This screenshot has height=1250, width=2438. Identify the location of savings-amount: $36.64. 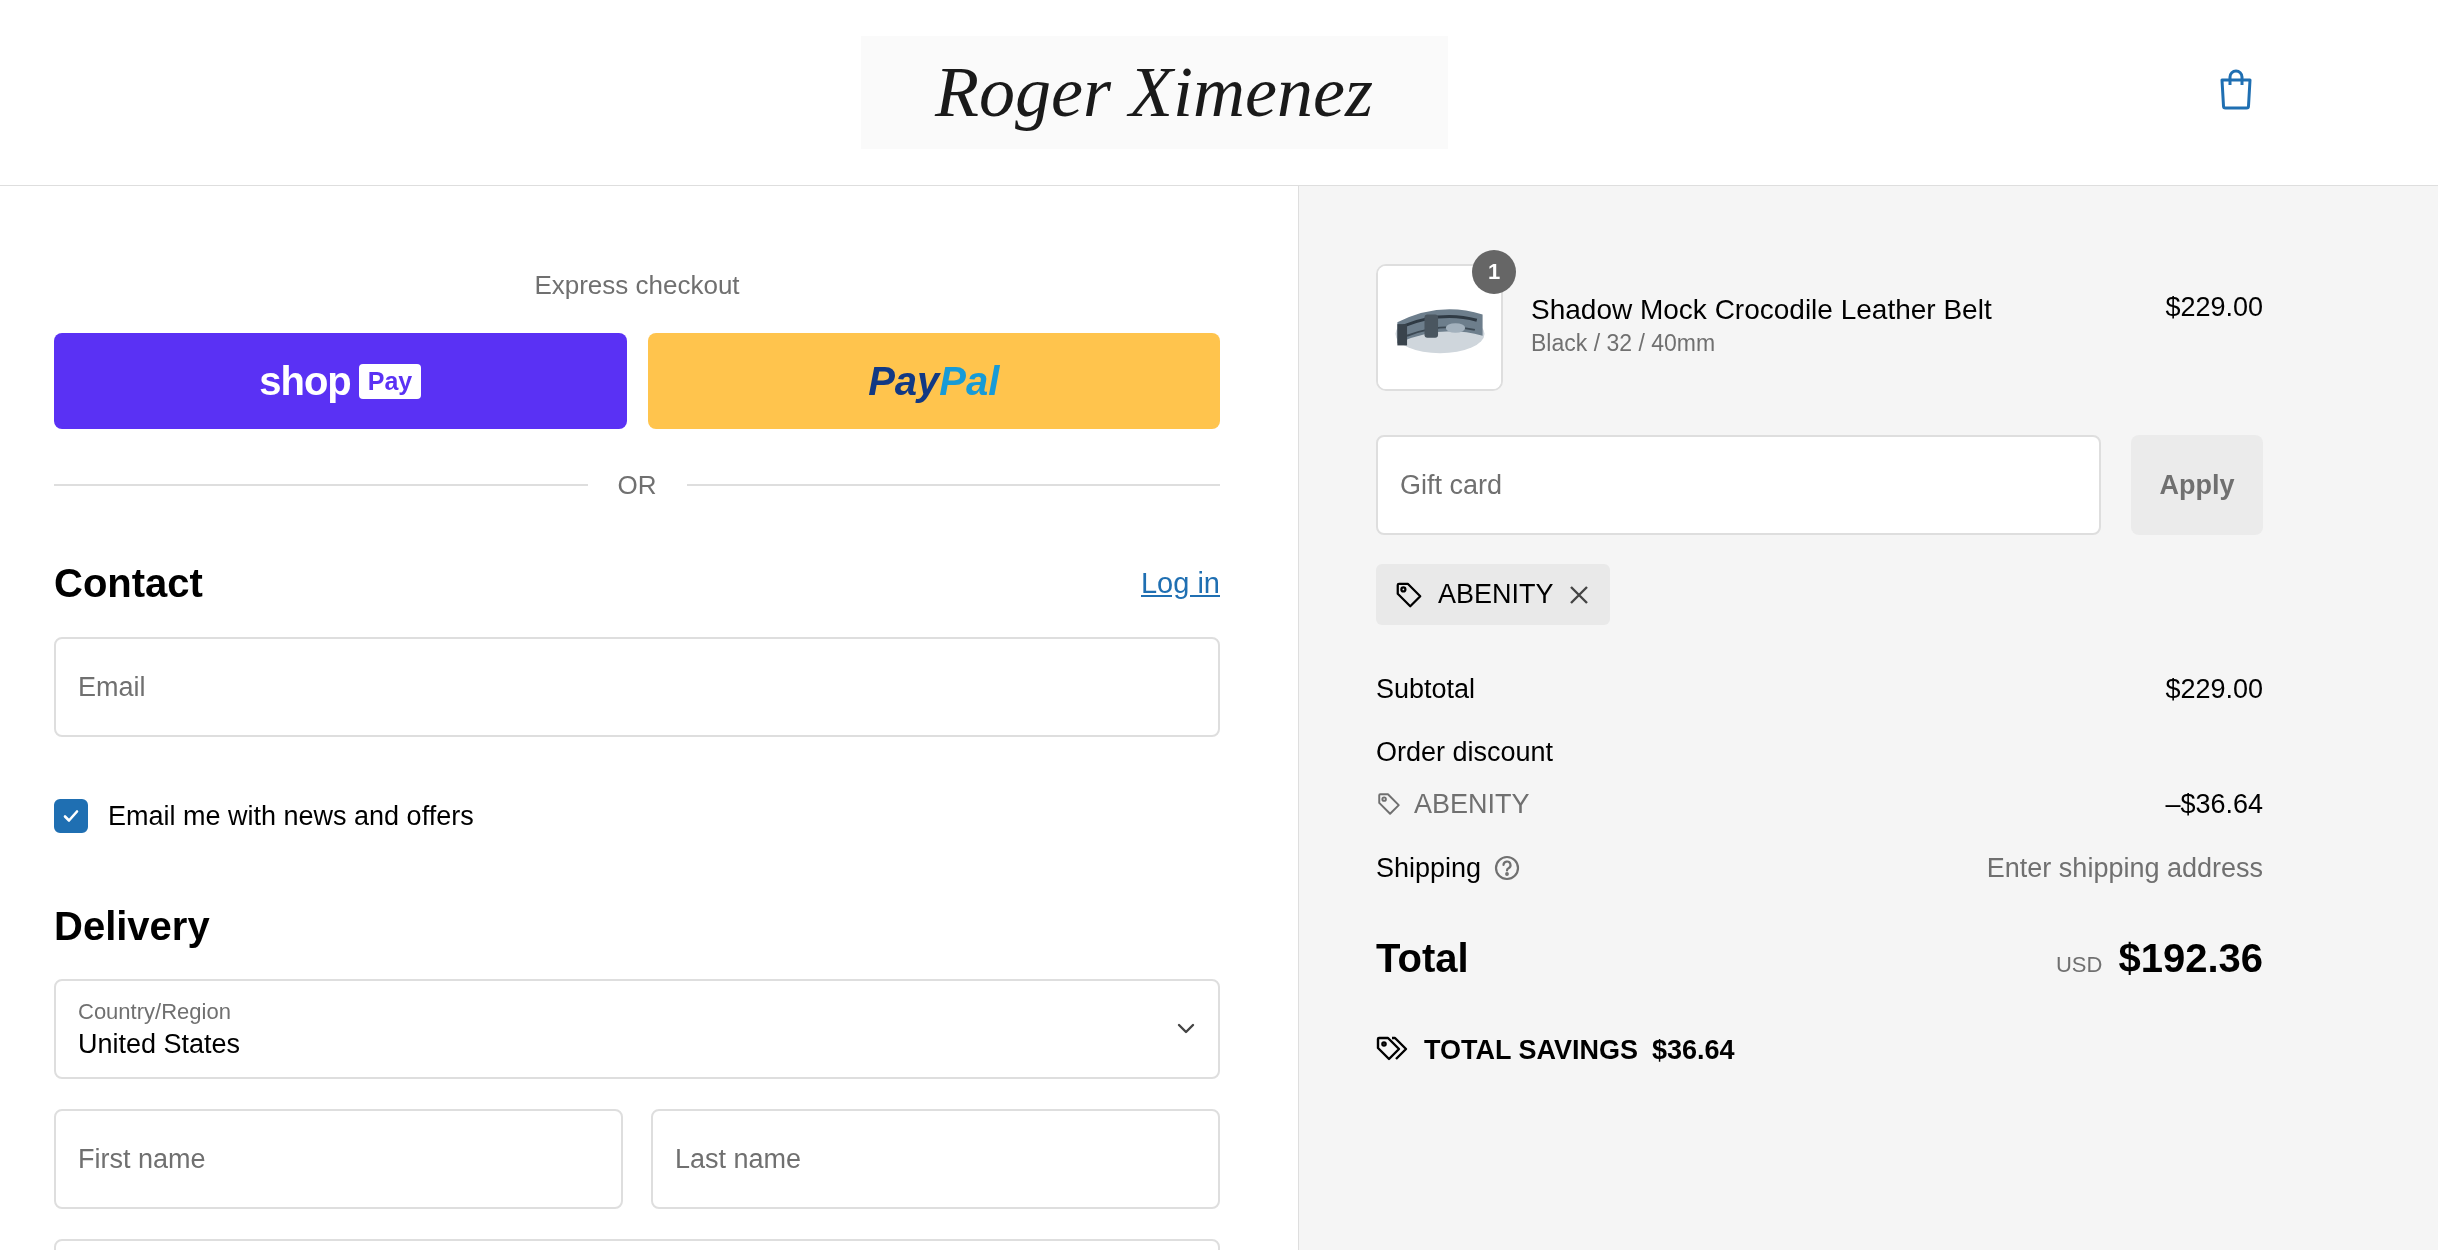
(1693, 1050).